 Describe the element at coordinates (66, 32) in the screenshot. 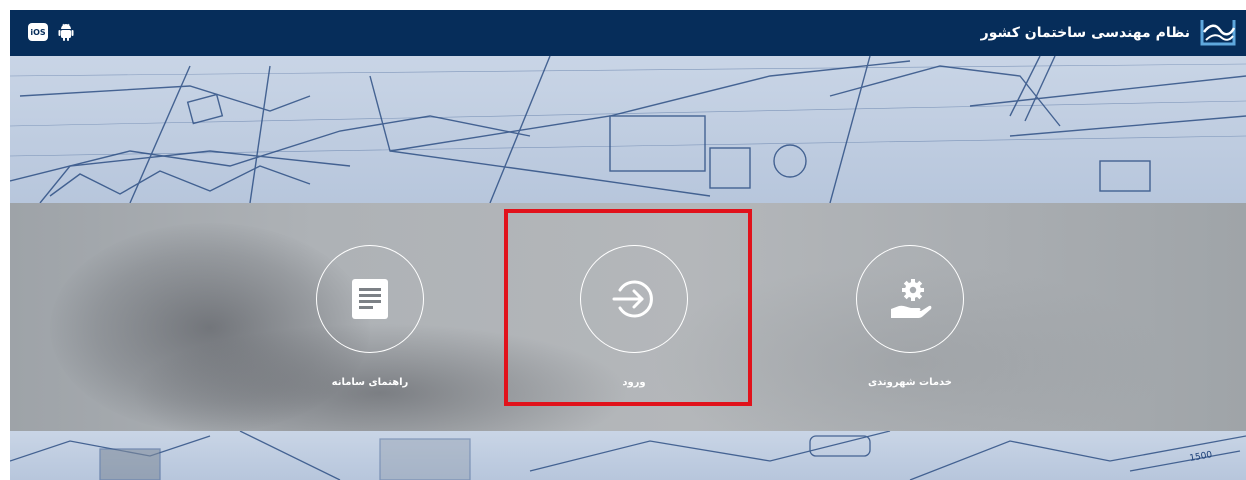

I see `android-icon` at that location.